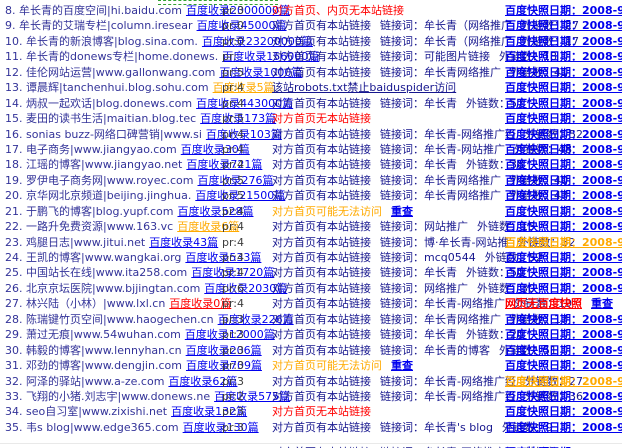 The image size is (622, 448). What do you see at coordinates (327, 366) in the screenshot?
I see `status-text: 对方首页可能无法访问` at bounding box center [327, 366].